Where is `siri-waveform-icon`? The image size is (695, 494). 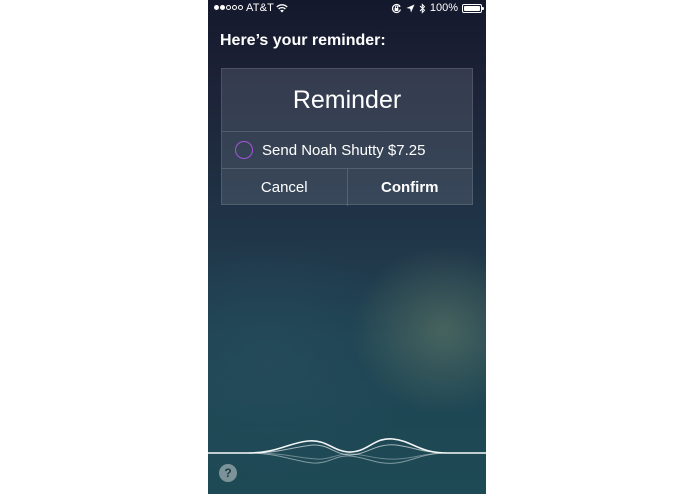 siri-waveform-icon is located at coordinates (347, 450).